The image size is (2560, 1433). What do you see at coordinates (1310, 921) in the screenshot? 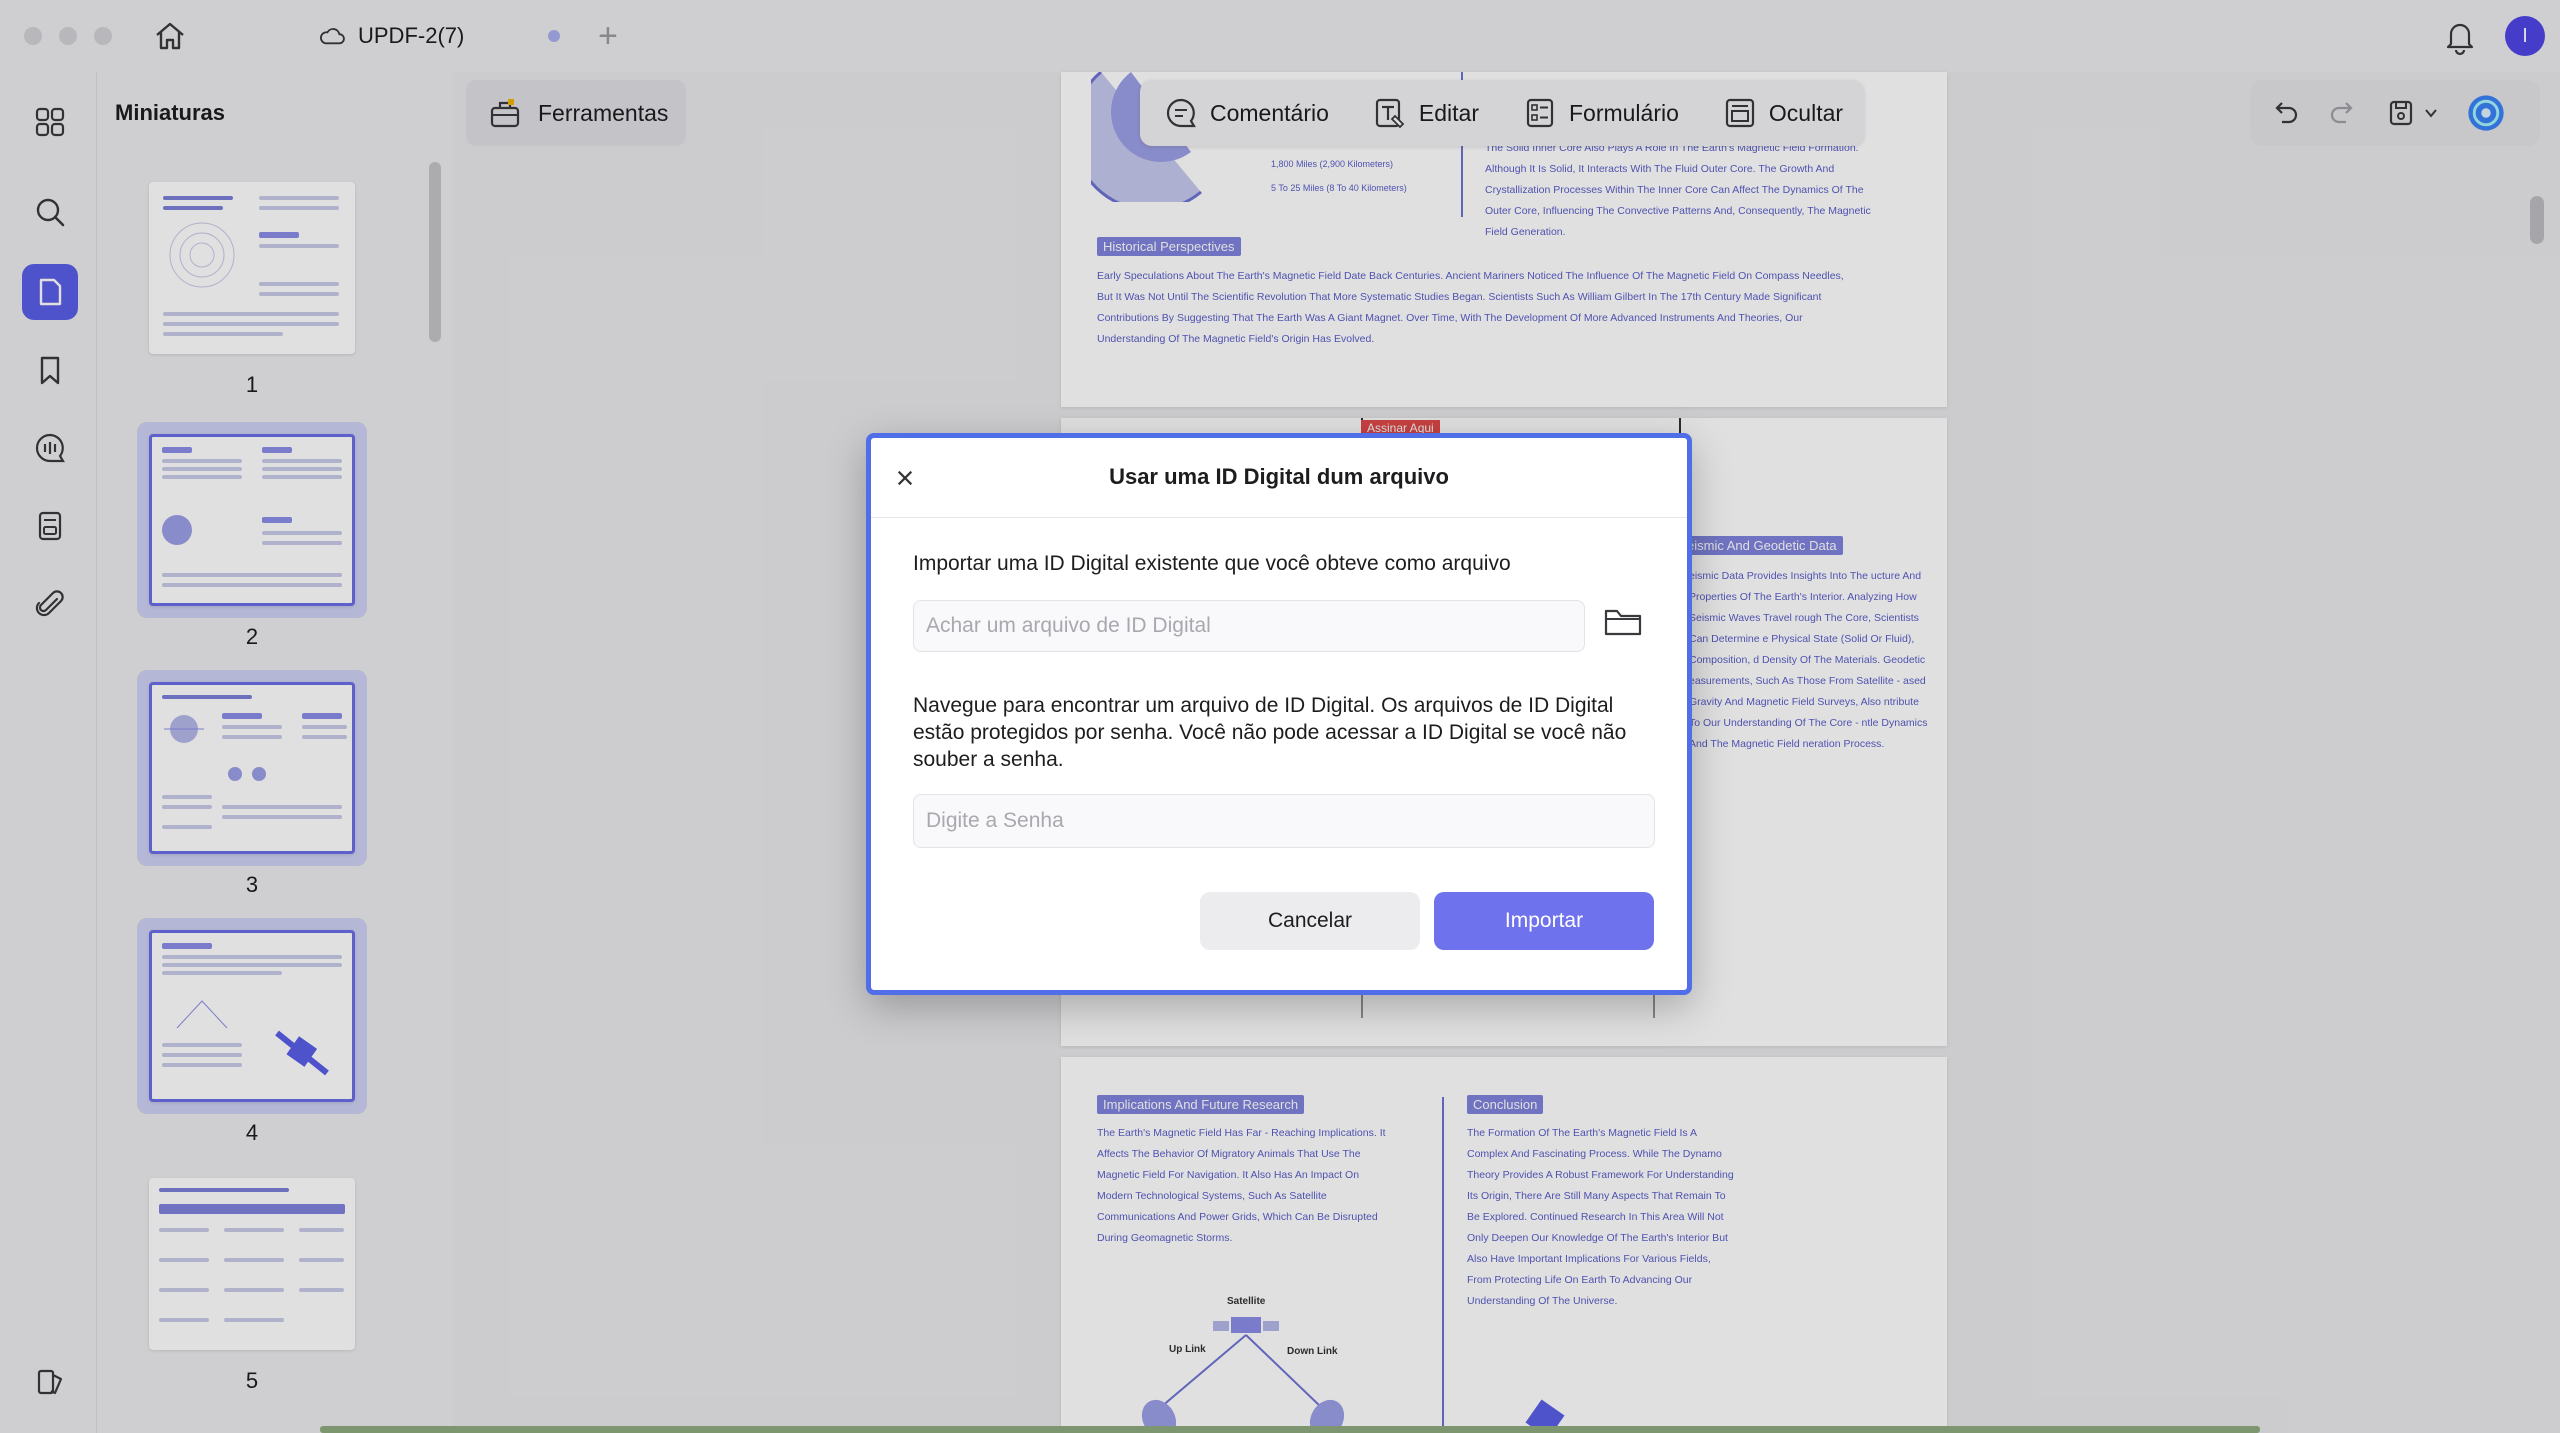
I see `cancel-button: Cancelar` at bounding box center [1310, 921].